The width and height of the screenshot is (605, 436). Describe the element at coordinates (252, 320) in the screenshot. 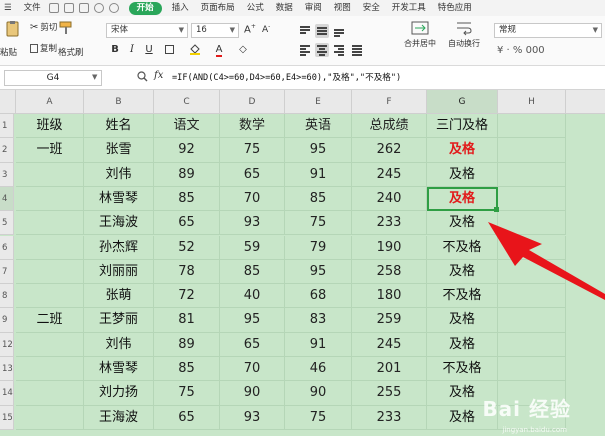

I see `table-cell: 95` at that location.